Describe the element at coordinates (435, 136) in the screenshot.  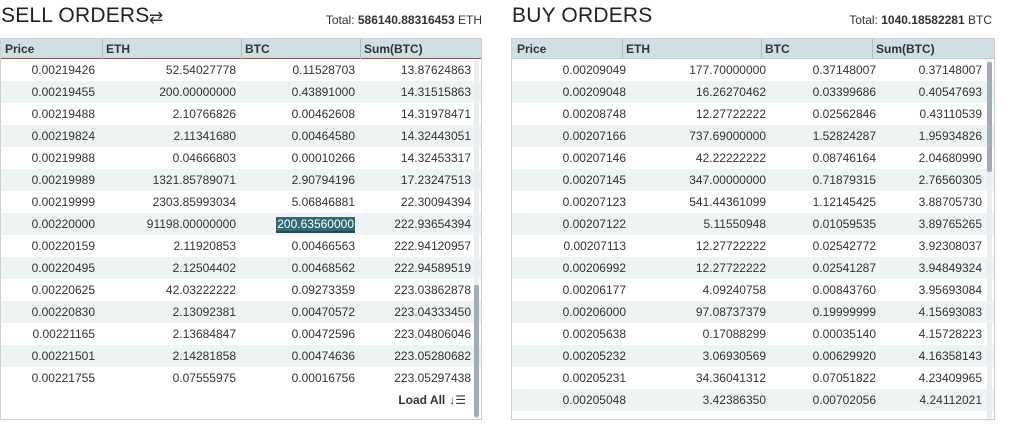
I see `sell-cell-sum: 14.32443051` at that location.